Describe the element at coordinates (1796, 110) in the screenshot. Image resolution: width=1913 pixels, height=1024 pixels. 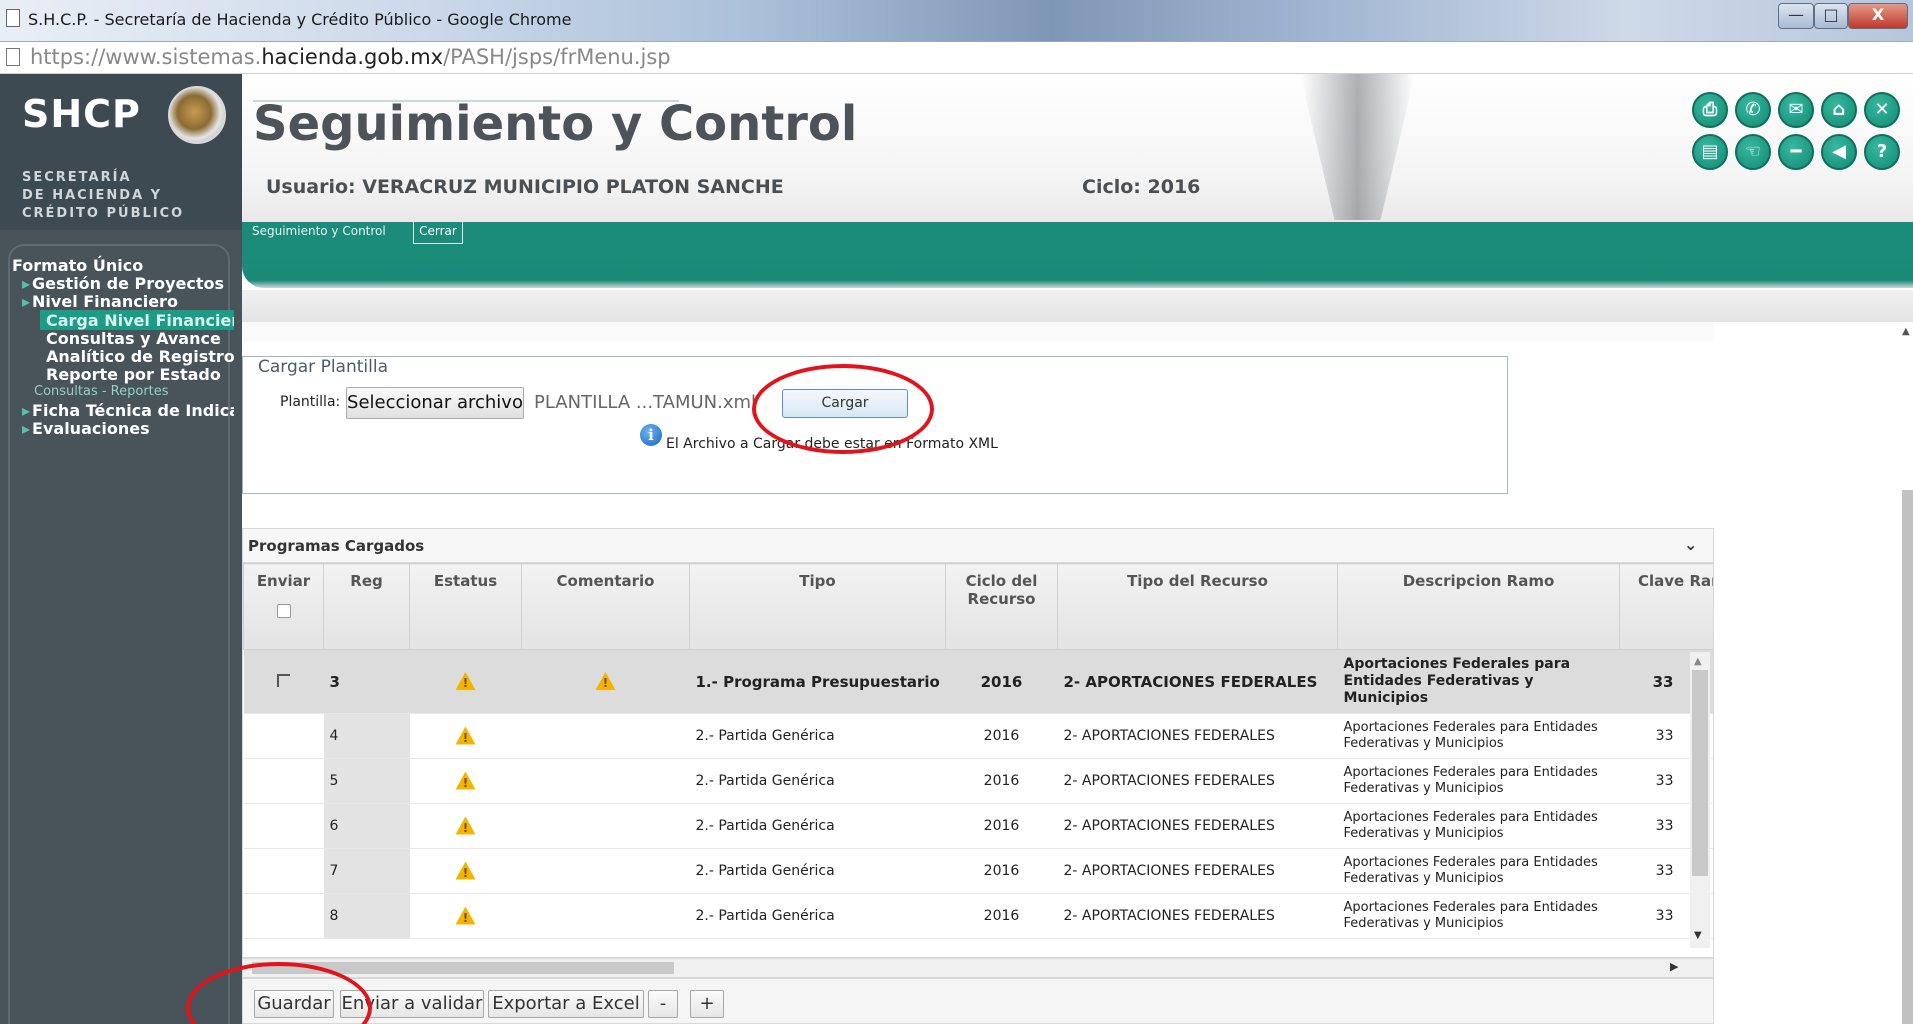
I see `mail-icon: ✉` at that location.